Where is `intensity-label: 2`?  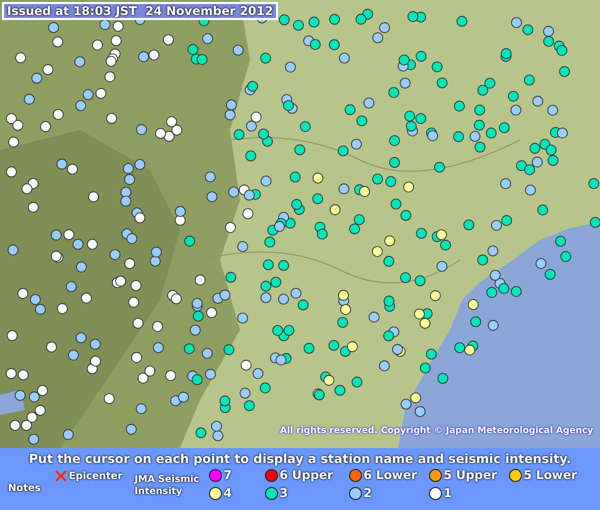
intensity-label: 2 is located at coordinates (368, 493).